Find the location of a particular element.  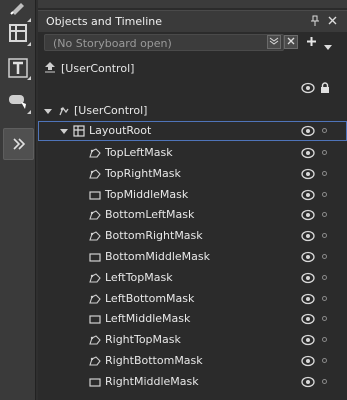

add-storyboard-icon is located at coordinates (311, 43).